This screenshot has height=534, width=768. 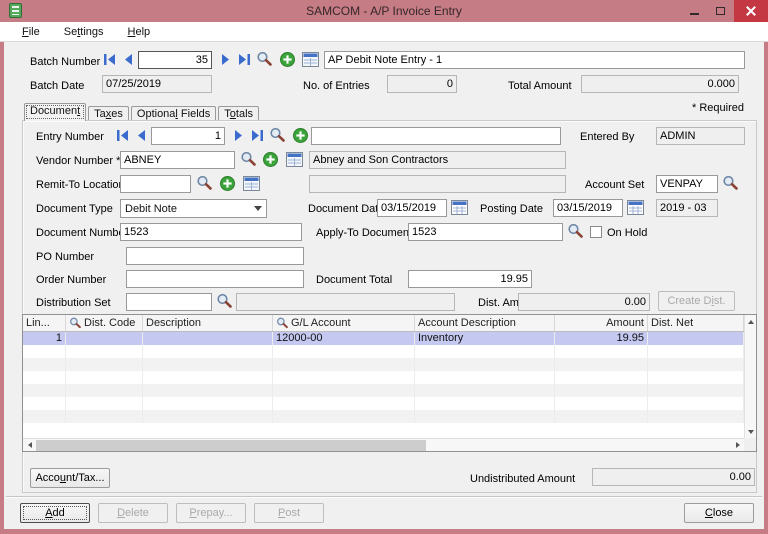 What do you see at coordinates (696, 323) in the screenshot?
I see `col-header-dist-net: Dist. Net` at bounding box center [696, 323].